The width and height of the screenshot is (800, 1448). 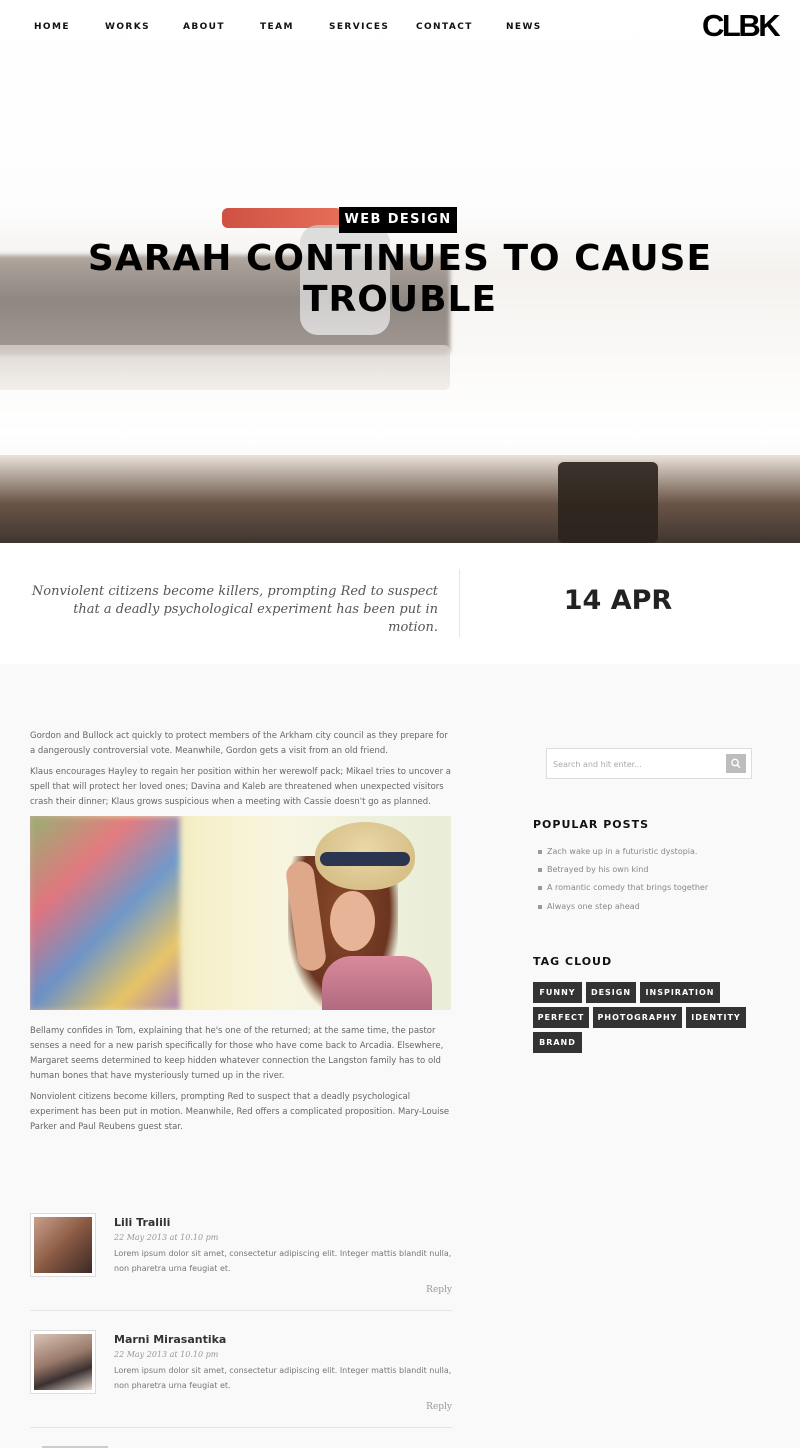 What do you see at coordinates (400, 279) in the screenshot?
I see `post-title: SARAH CONTINUES TO CAUSE TROUBLE` at bounding box center [400, 279].